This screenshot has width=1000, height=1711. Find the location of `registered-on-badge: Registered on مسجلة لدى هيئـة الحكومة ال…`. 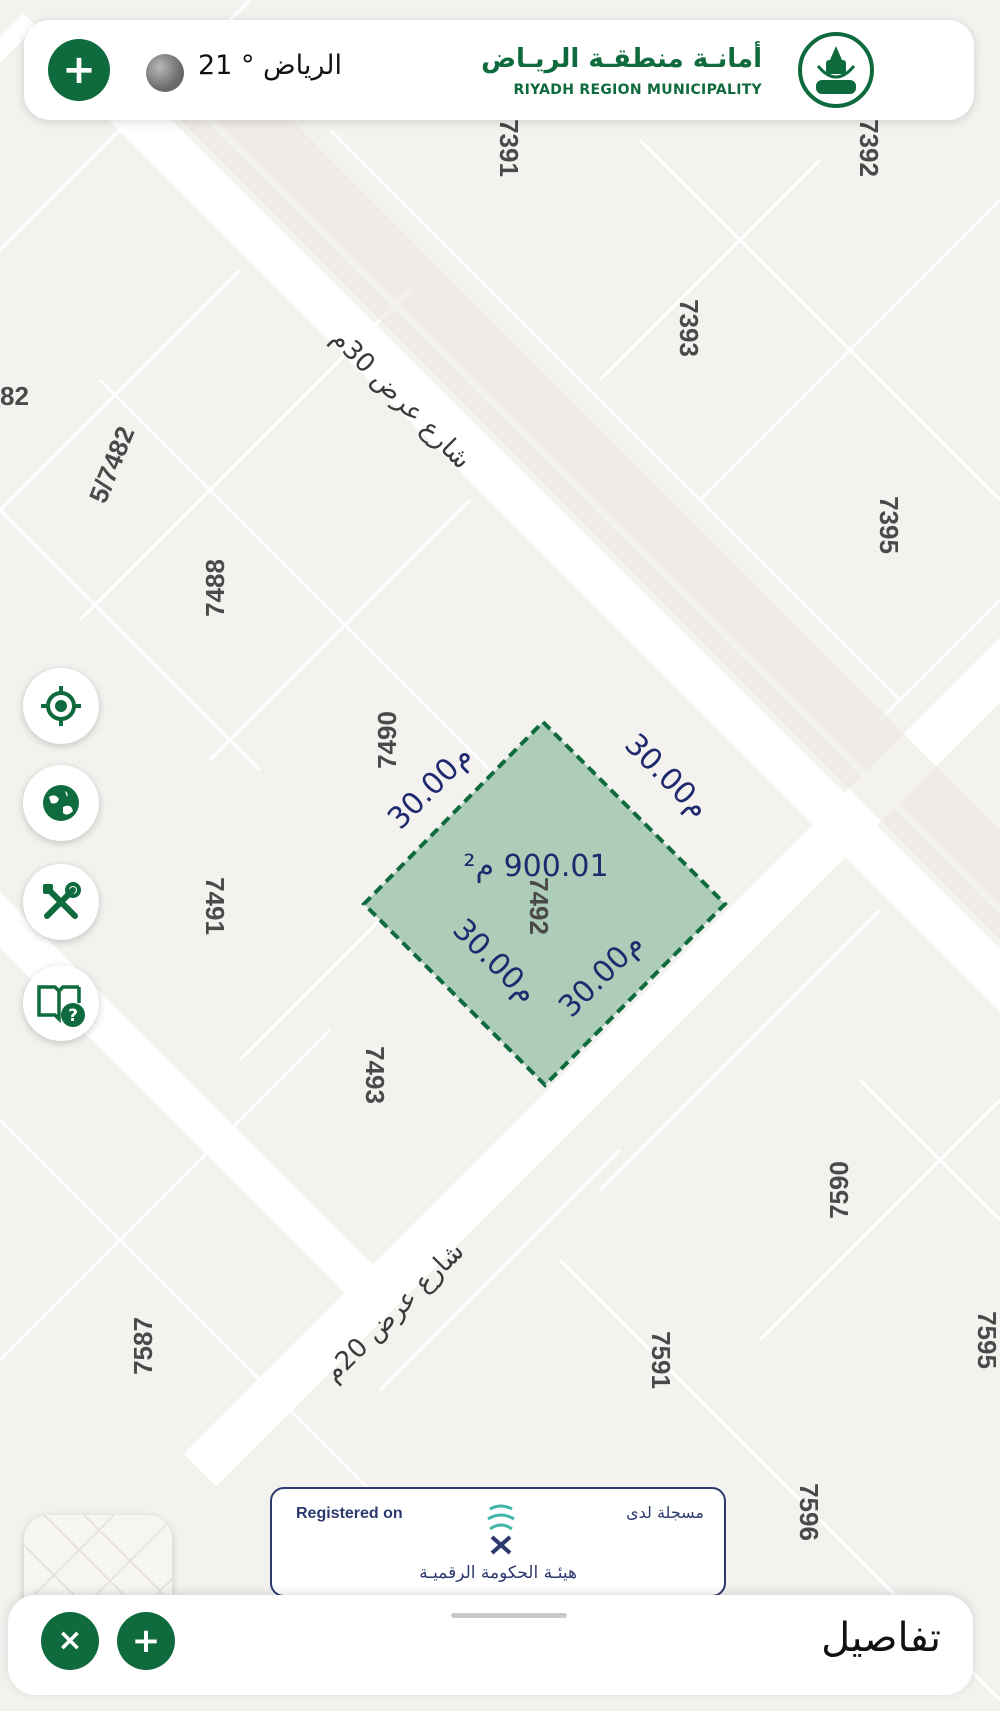

registered-on-badge: Registered on مسجلة لدى هيئـة الحكومة ال… is located at coordinates (498, 1542).